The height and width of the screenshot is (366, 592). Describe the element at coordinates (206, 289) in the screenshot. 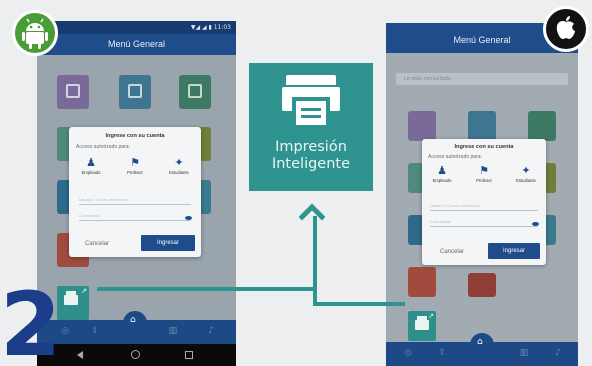

I see `connector-line-left` at that location.